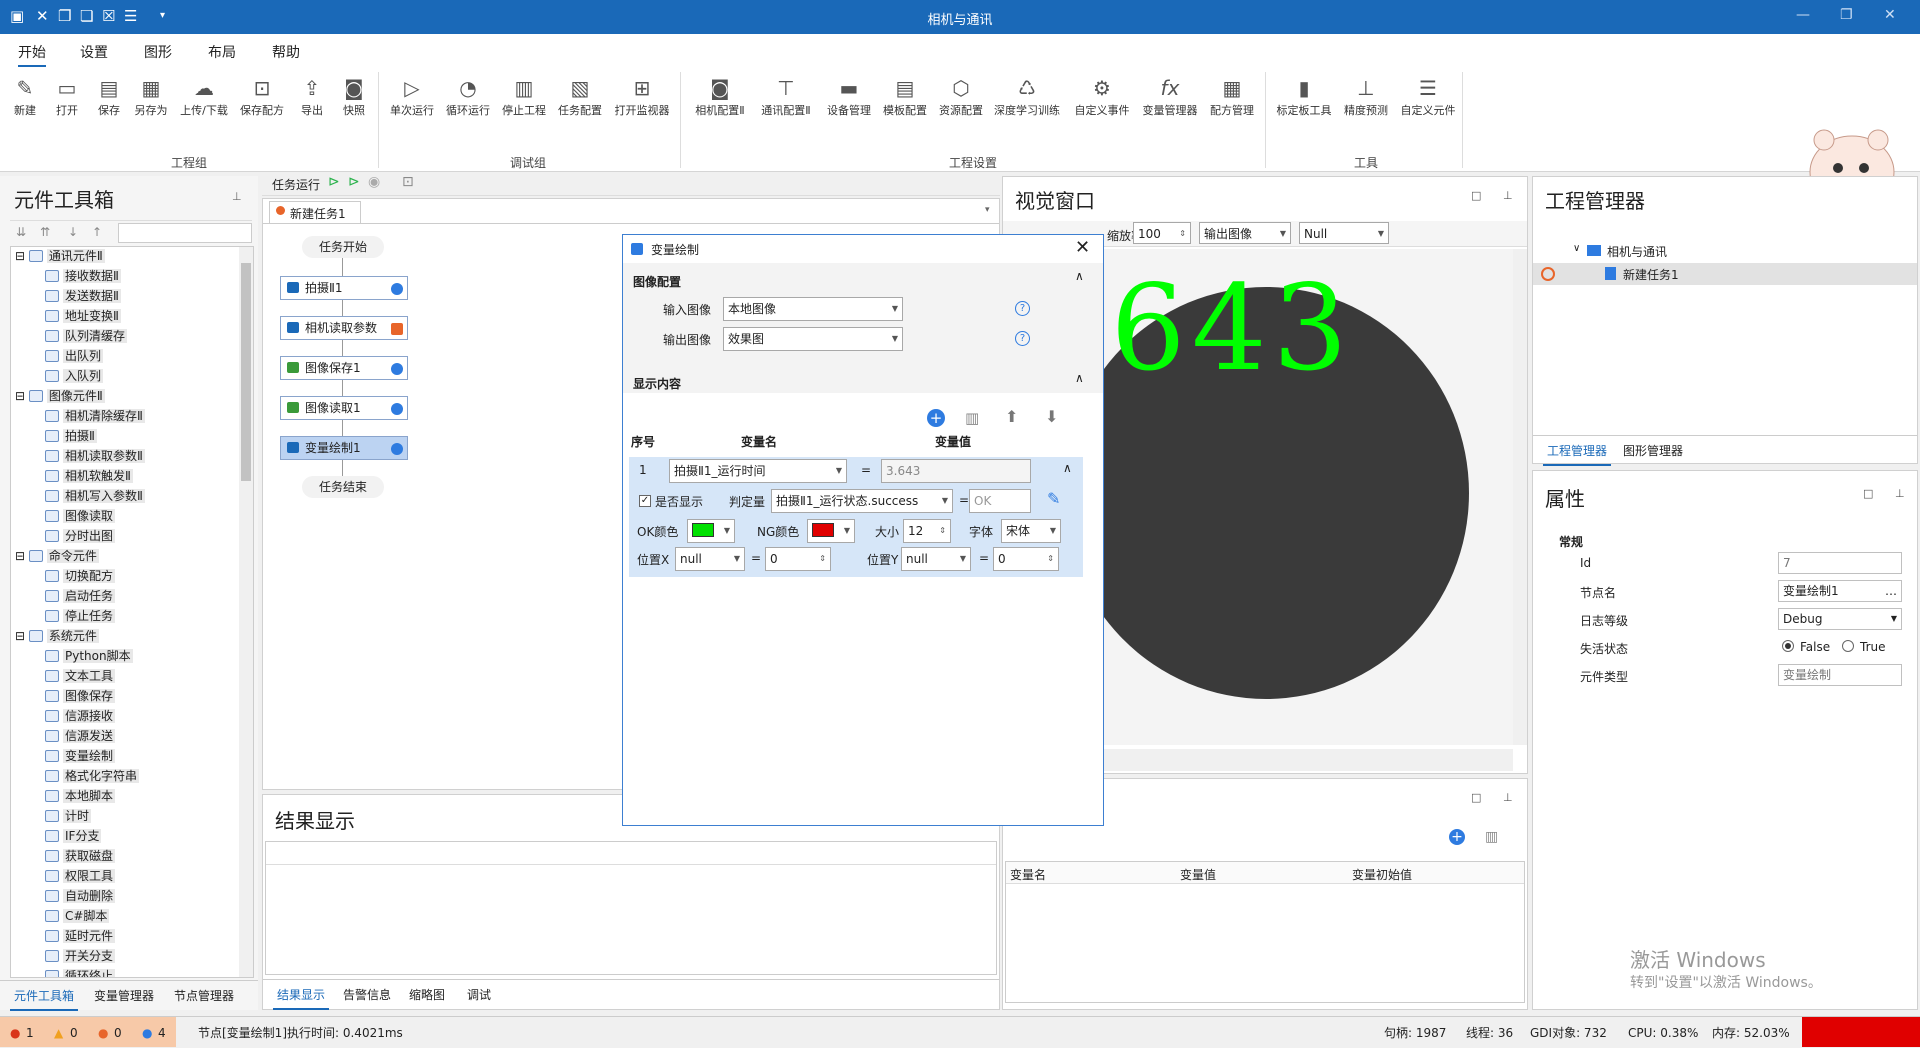  I want to click on flow-node-image-save: 图像保存1, so click(344, 368).